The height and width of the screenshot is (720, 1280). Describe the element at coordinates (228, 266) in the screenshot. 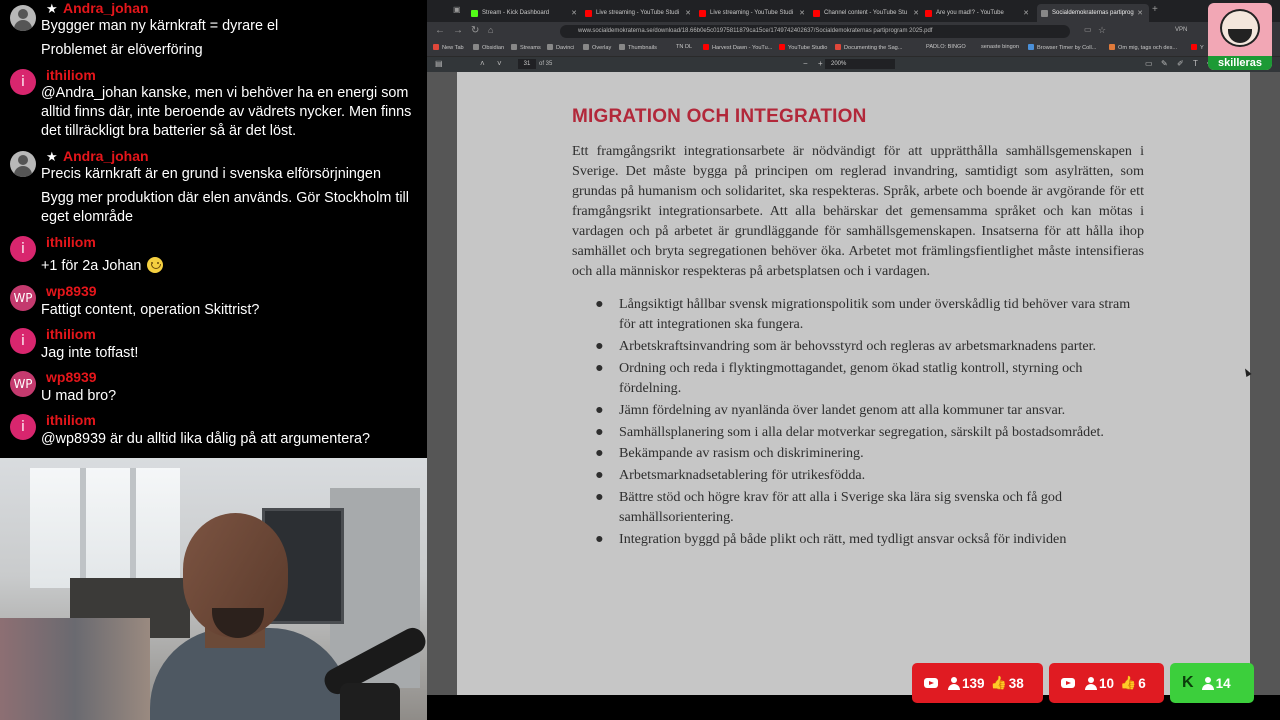

I see `chat-text: +1 för 2a Johan` at that location.